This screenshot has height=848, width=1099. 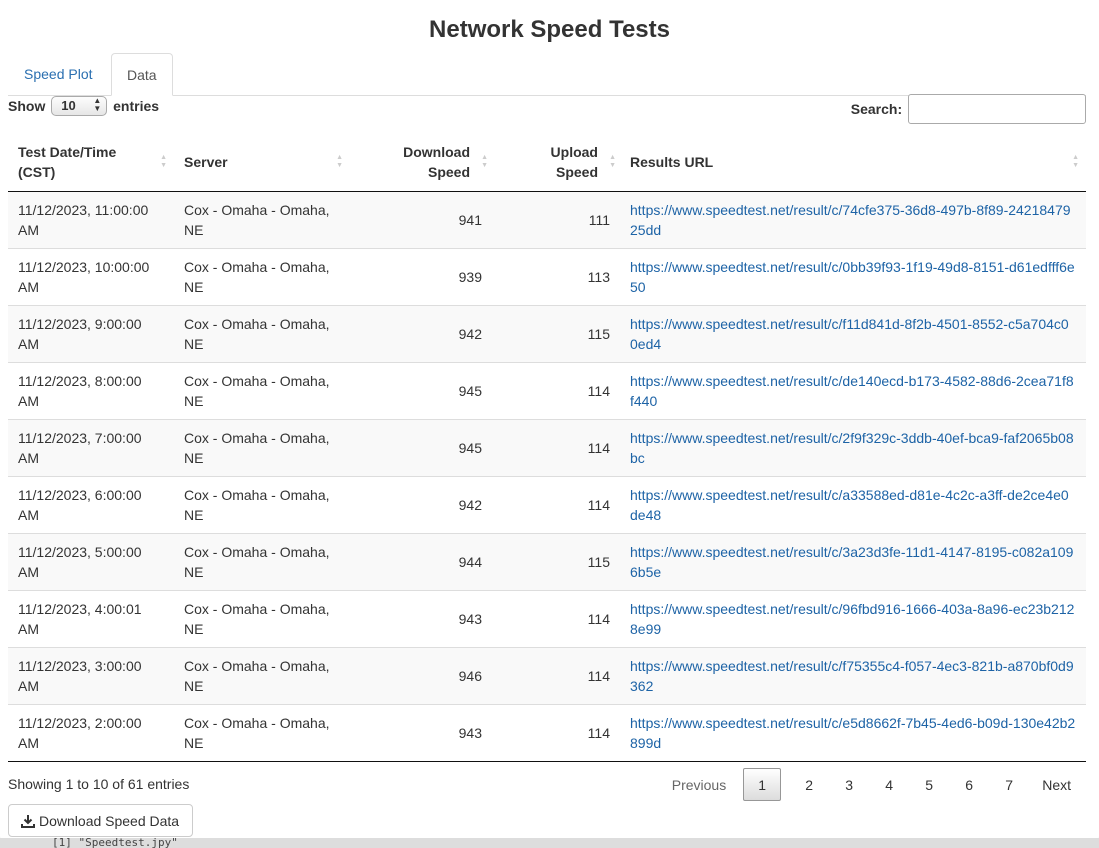 I want to click on download-button-label: Download Speed Data, so click(x=109, y=820).